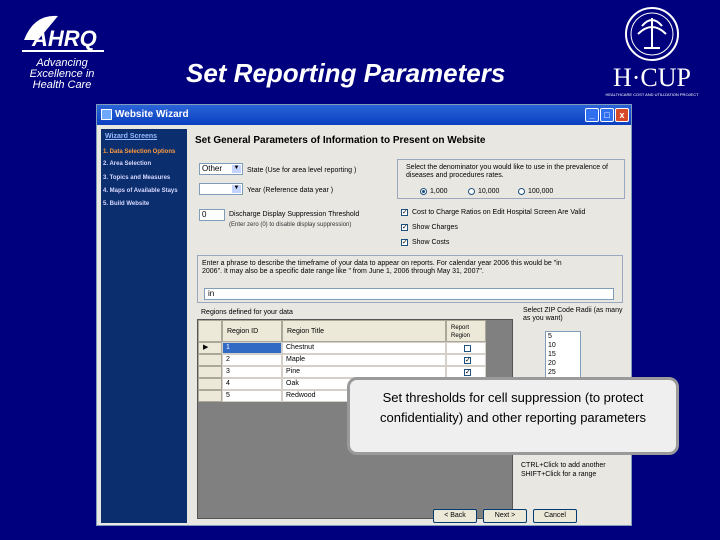 Image resolution: width=720 pixels, height=540 pixels. What do you see at coordinates (404, 242) in the screenshot?
I see `show-costs-checkbox: ✓` at bounding box center [404, 242].